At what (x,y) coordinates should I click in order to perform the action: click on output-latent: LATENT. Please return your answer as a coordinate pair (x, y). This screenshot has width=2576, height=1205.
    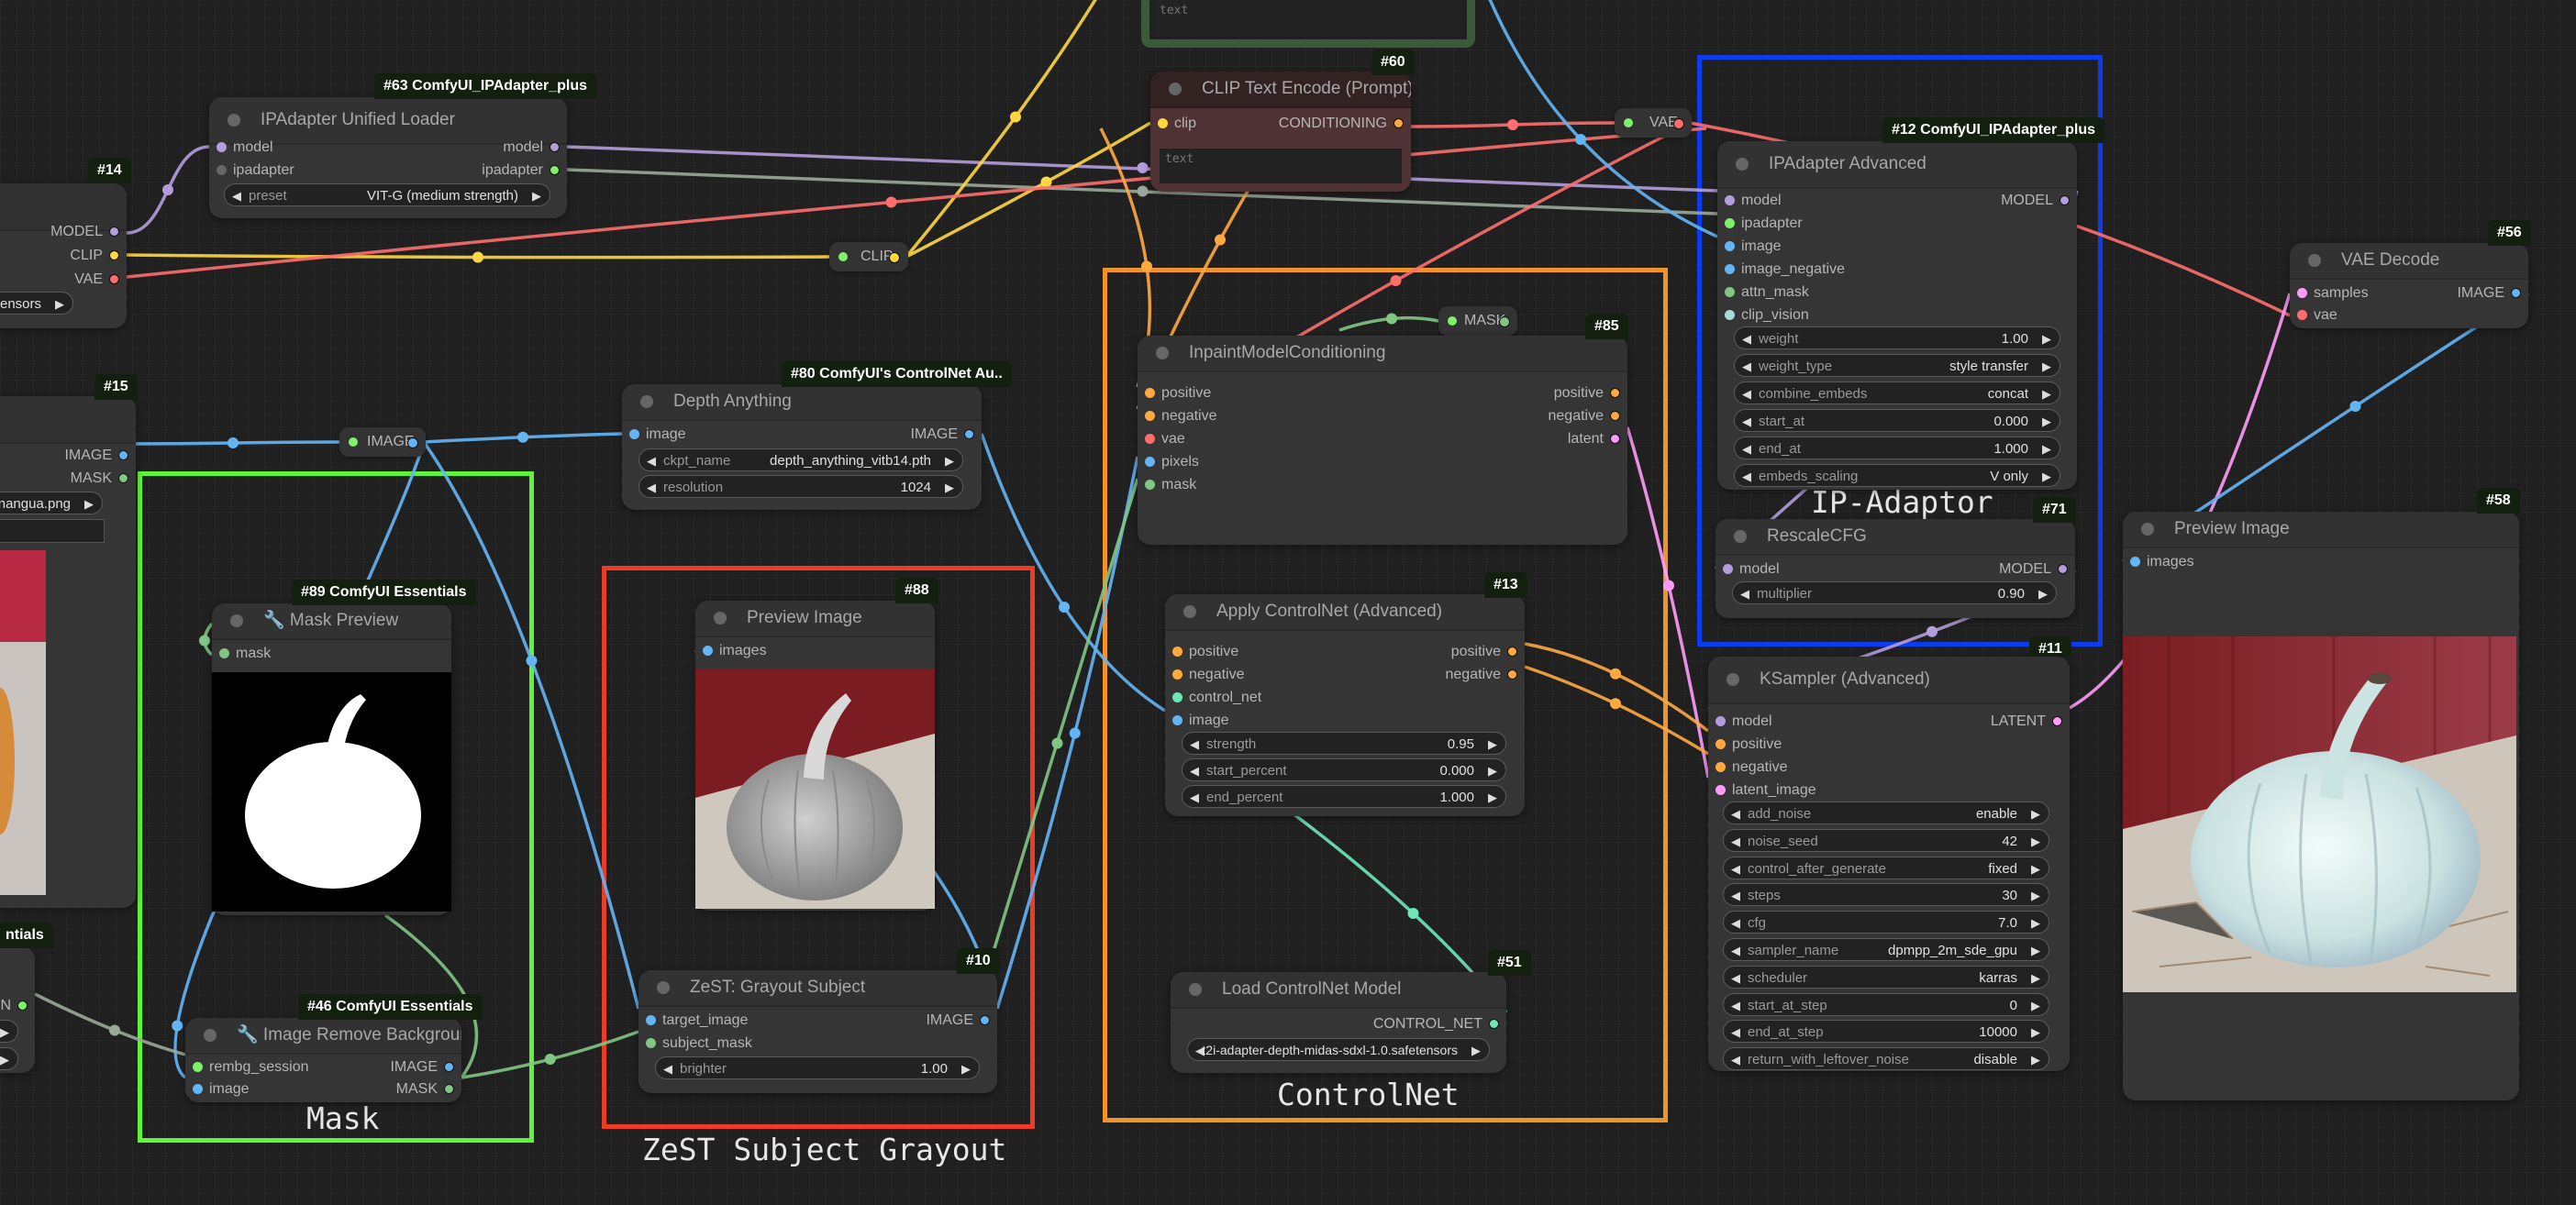
    Looking at the image, I should click on (2030, 721).